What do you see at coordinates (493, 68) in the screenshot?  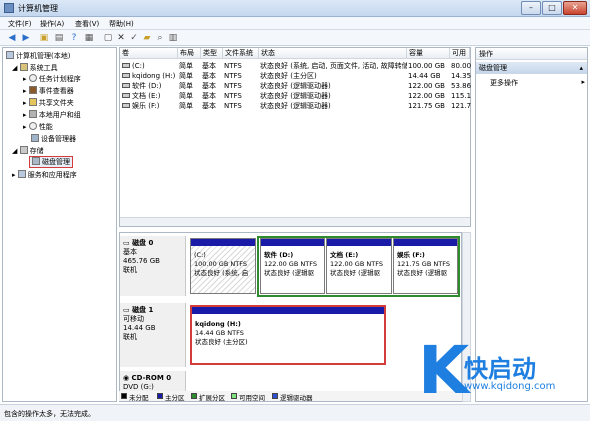 I see `actions-section-label: 磁盘管理` at bounding box center [493, 68].